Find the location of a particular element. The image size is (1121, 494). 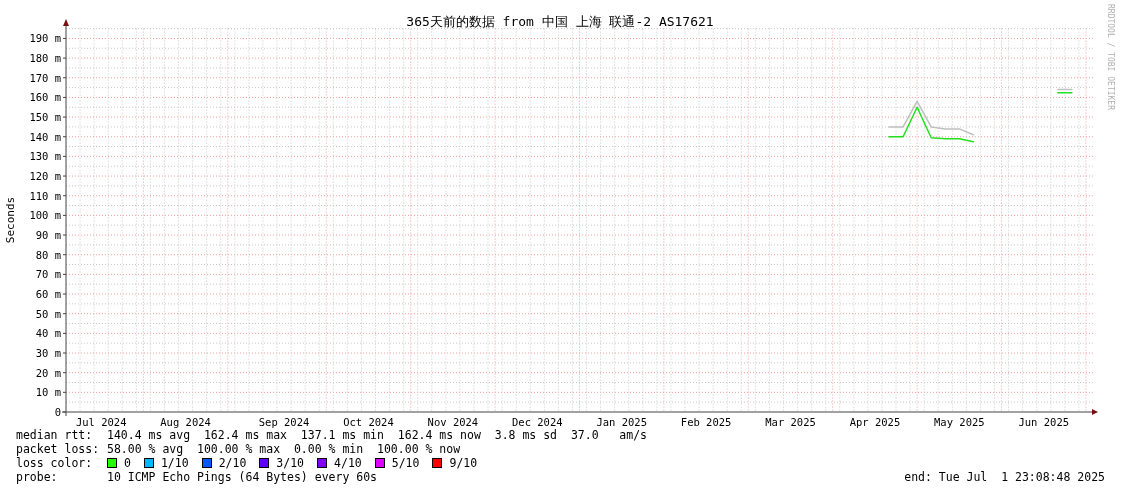

x-tick-label: Dec 2024 is located at coordinates (537, 422).